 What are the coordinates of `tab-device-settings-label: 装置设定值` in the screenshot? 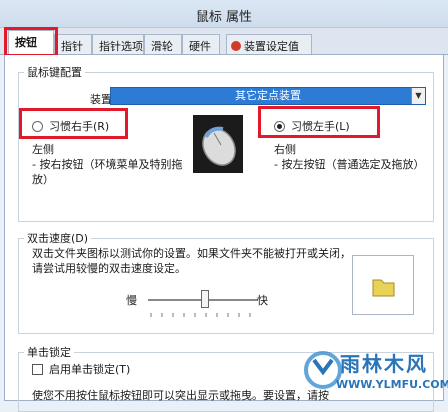 It's located at (271, 46).